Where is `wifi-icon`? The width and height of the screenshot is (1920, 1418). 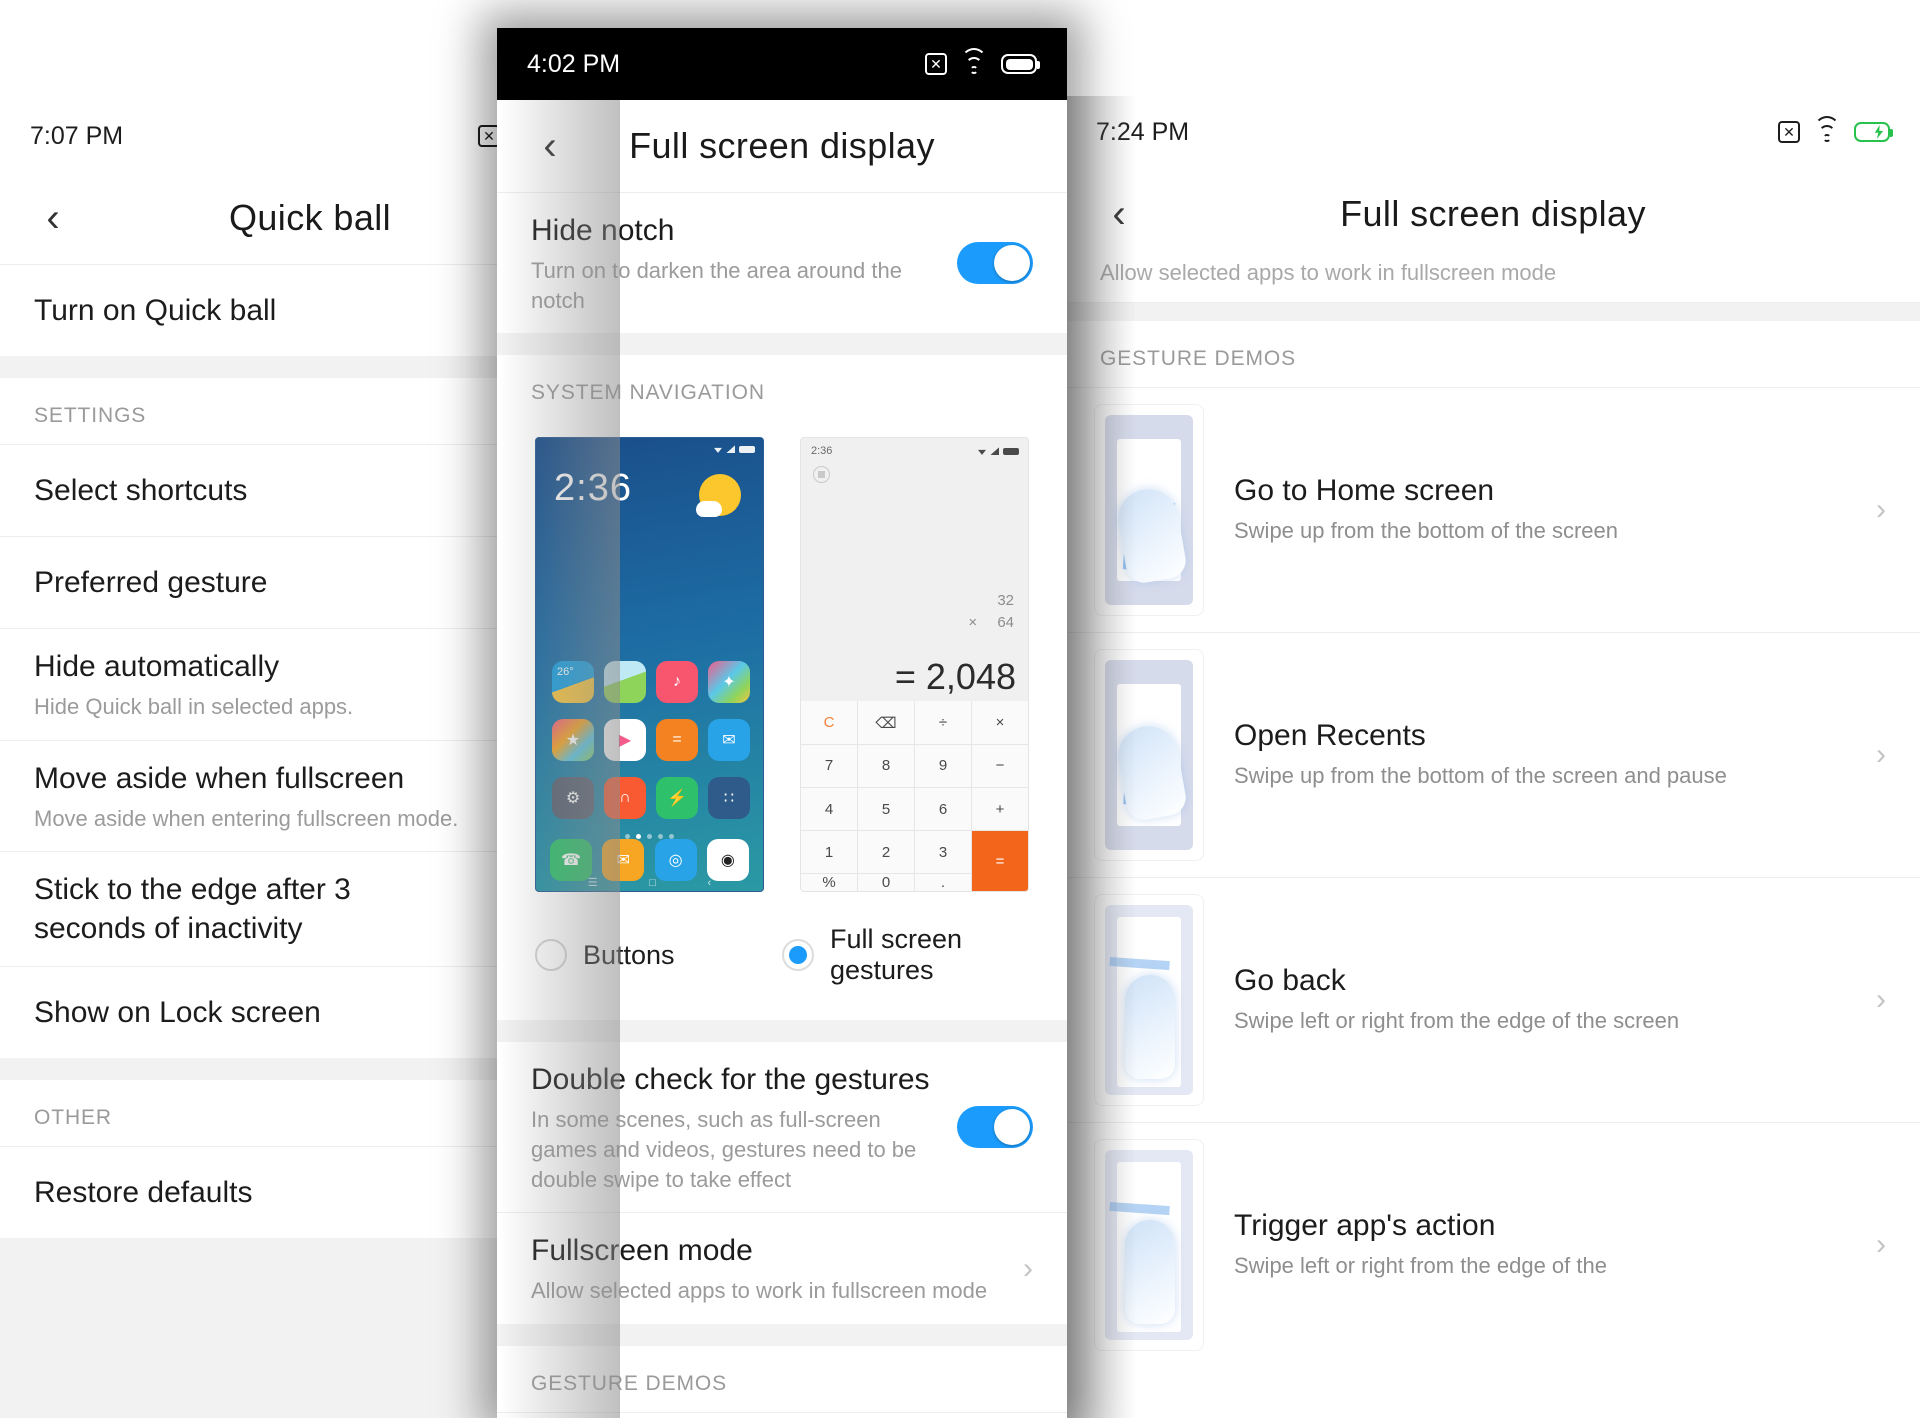 wifi-icon is located at coordinates (974, 61).